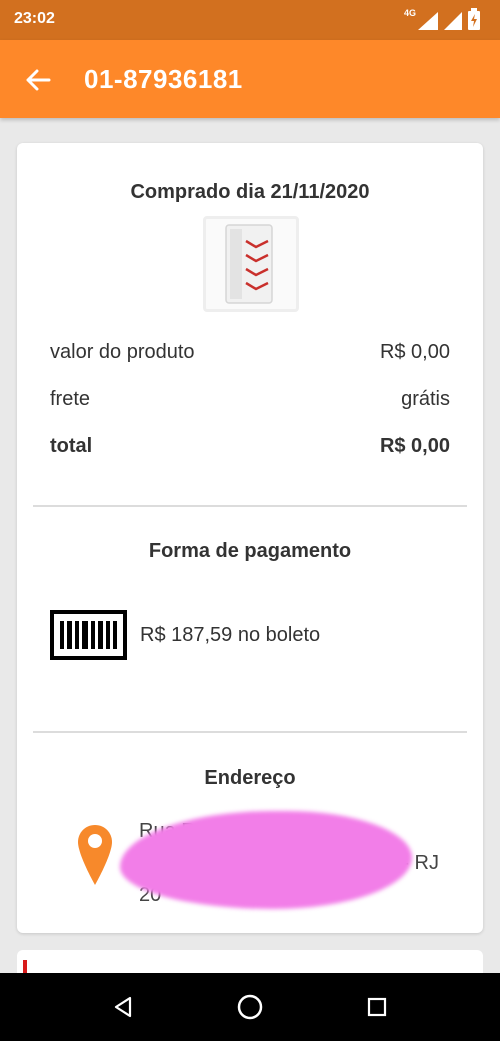  Describe the element at coordinates (34, 18) in the screenshot. I see `status-time: 23:02` at that location.